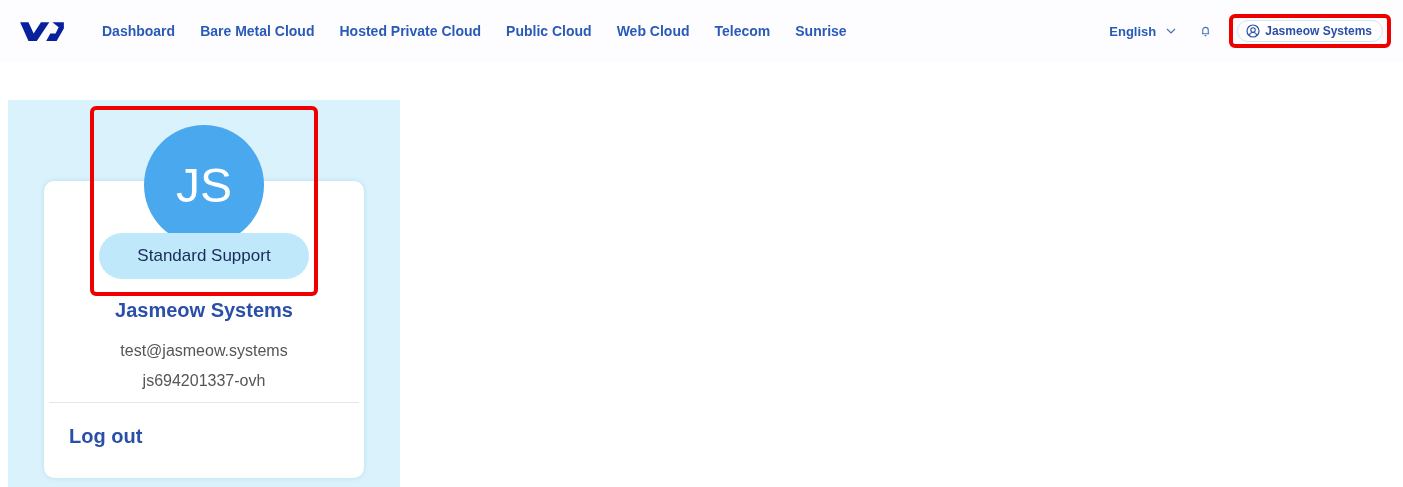 The height and width of the screenshot is (487, 1403). Describe the element at coordinates (1253, 31) in the screenshot. I see `user-icon` at that location.